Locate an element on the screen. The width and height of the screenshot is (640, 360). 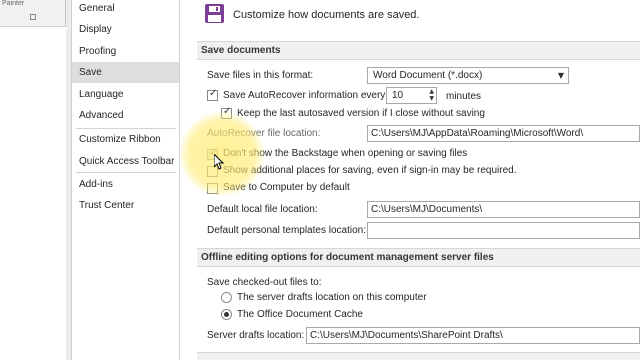
nav-item-display: Display is located at coordinates (125, 29).